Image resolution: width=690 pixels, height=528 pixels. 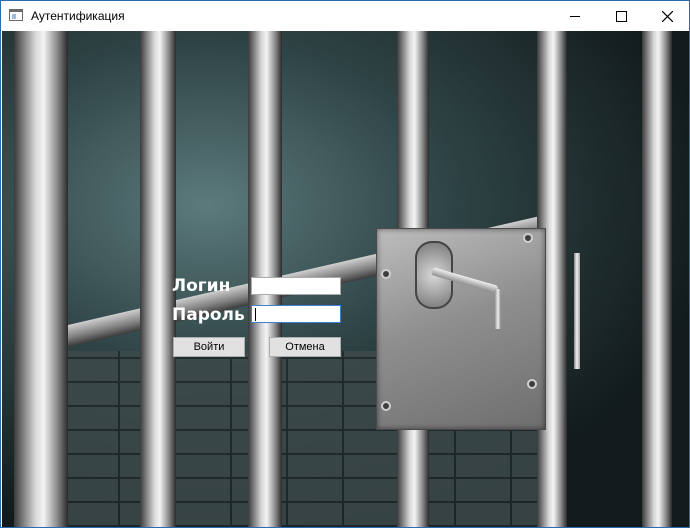 I want to click on login-button: Войти, so click(x=209, y=347).